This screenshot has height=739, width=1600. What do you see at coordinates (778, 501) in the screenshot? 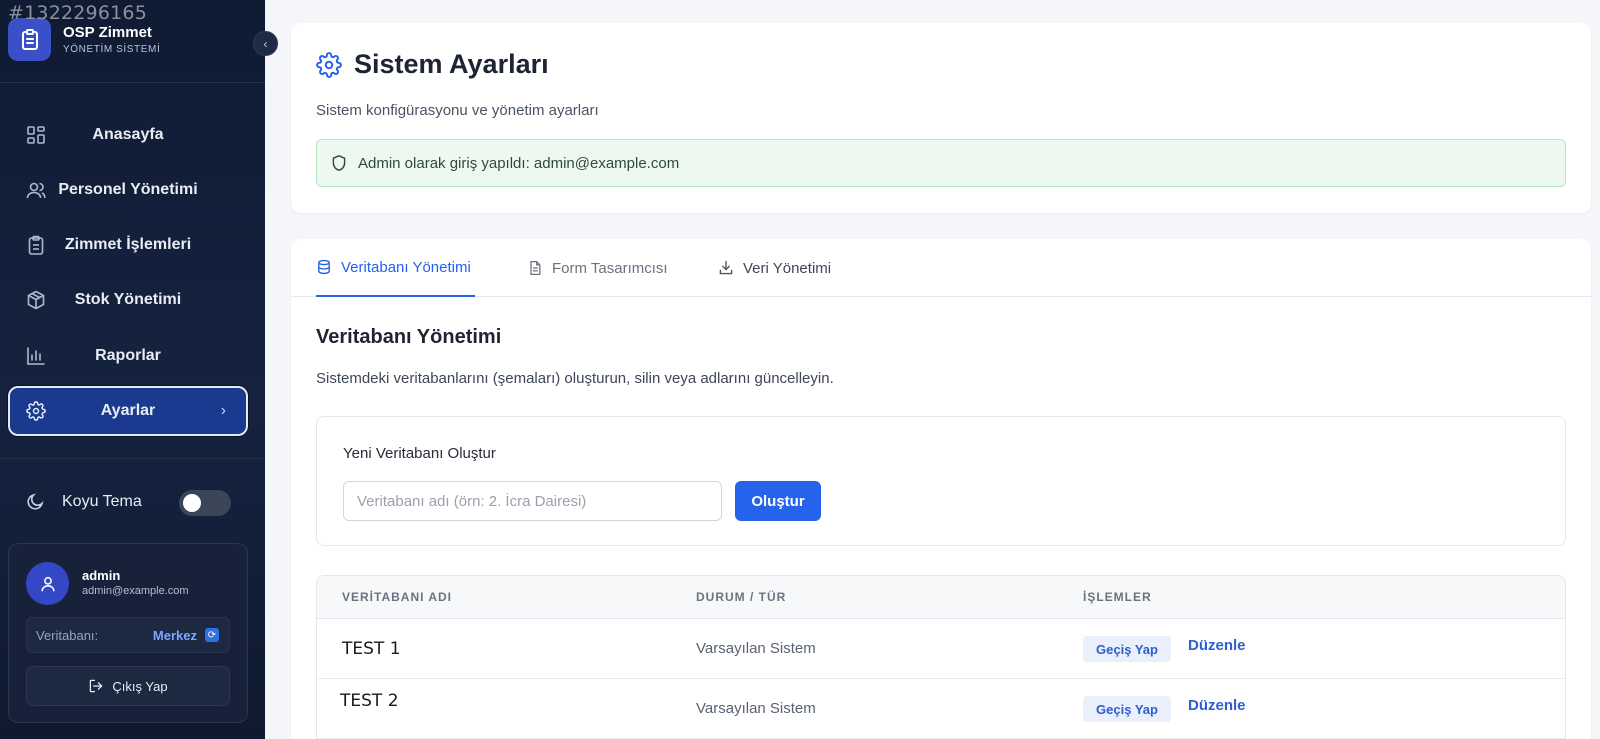
I see `create-database-button: Oluştur` at bounding box center [778, 501].